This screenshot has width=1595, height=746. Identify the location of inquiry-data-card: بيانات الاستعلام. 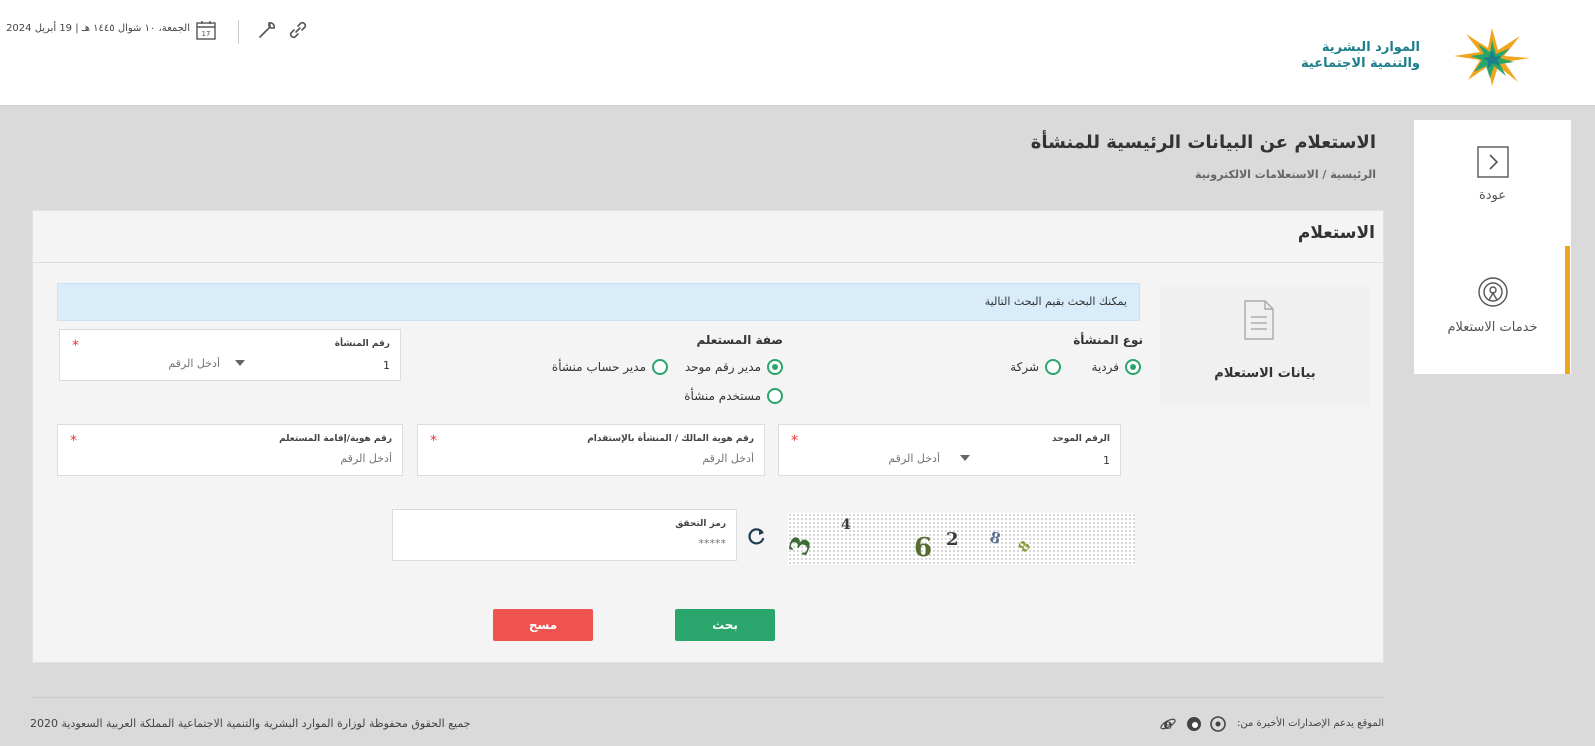
(1265, 346).